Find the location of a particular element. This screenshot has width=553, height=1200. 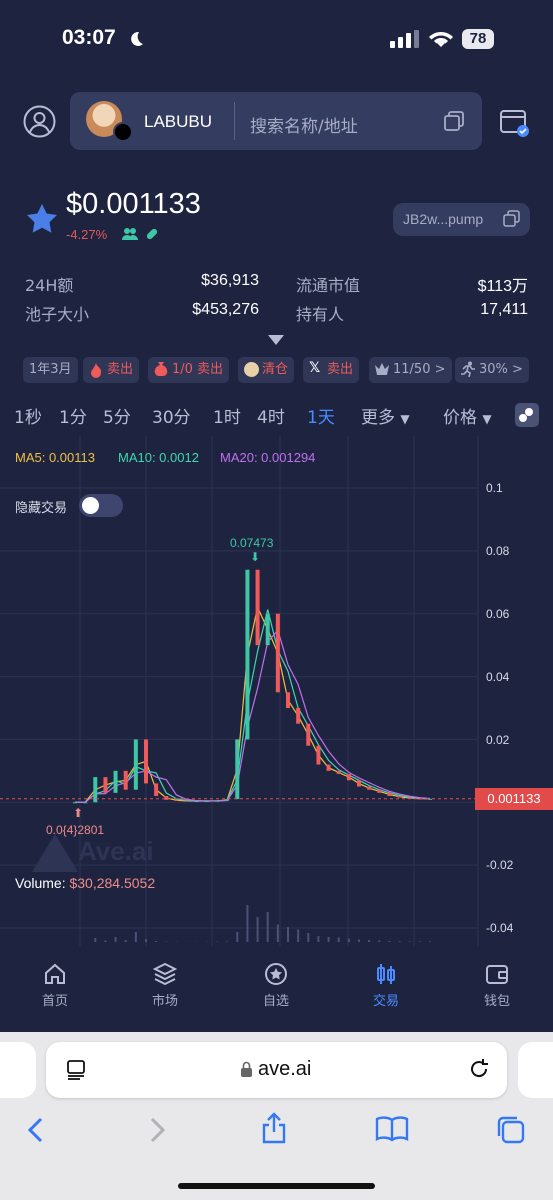

crown-icon is located at coordinates (382, 369).